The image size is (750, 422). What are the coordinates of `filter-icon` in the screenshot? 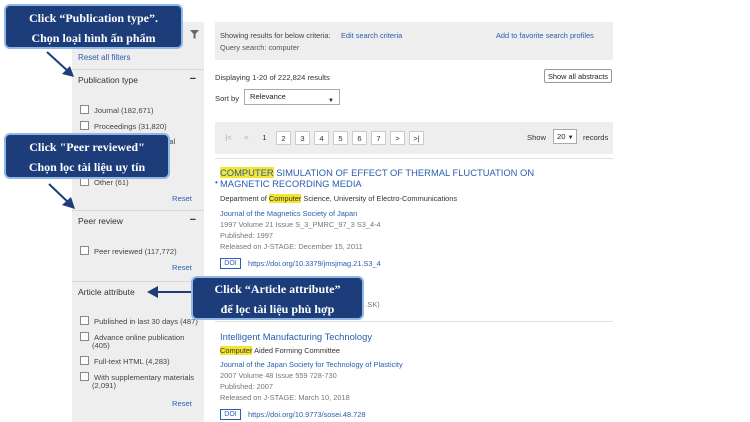 It's located at (194, 34).